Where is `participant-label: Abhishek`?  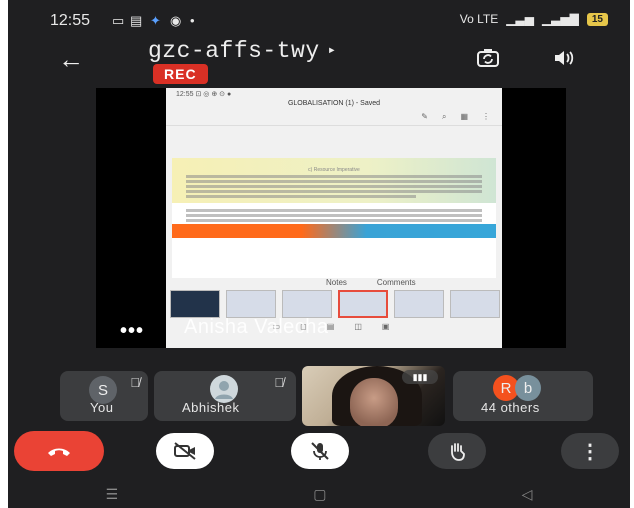 participant-label: Abhishek is located at coordinates (211, 407).